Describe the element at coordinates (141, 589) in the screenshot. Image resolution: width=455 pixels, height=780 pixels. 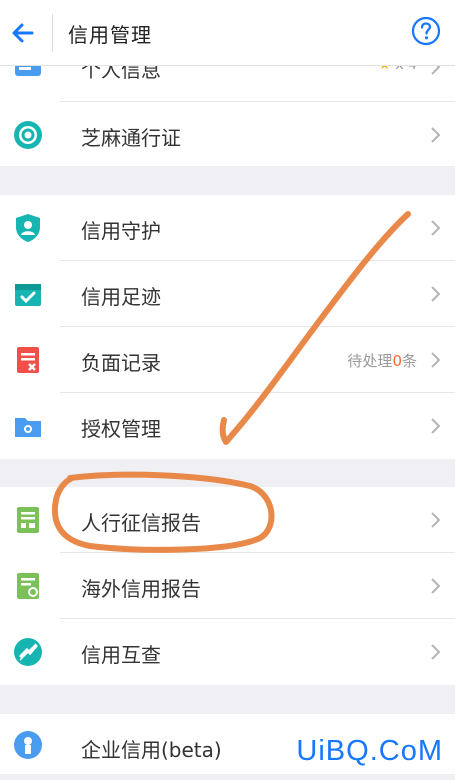
I see `row-label: 海外信用报告` at that location.